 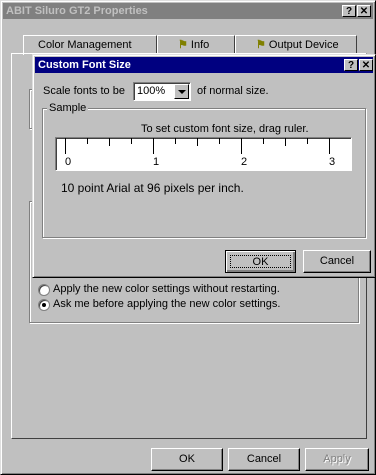 What do you see at coordinates (184, 45) in the screenshot?
I see `info-tab-icon: ⚑` at bounding box center [184, 45].